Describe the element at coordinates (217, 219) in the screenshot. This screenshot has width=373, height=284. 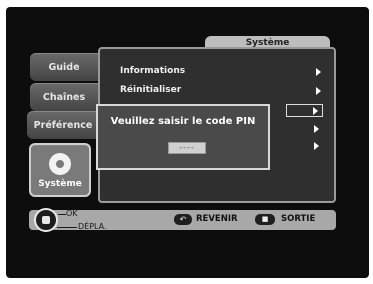
I see `back-label: REVENIR` at that location.